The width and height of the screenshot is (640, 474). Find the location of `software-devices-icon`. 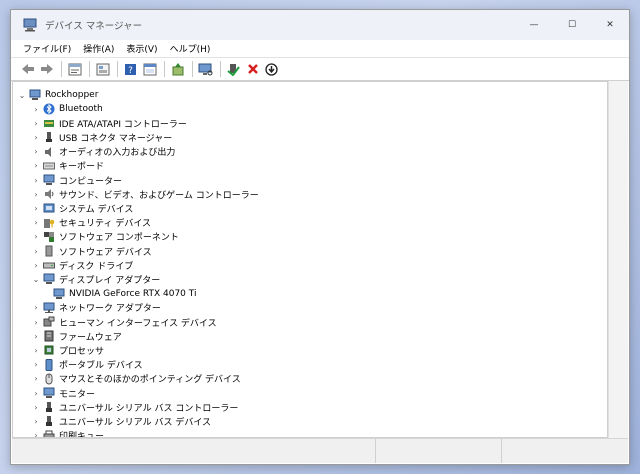

software-devices-icon is located at coordinates (49, 251).